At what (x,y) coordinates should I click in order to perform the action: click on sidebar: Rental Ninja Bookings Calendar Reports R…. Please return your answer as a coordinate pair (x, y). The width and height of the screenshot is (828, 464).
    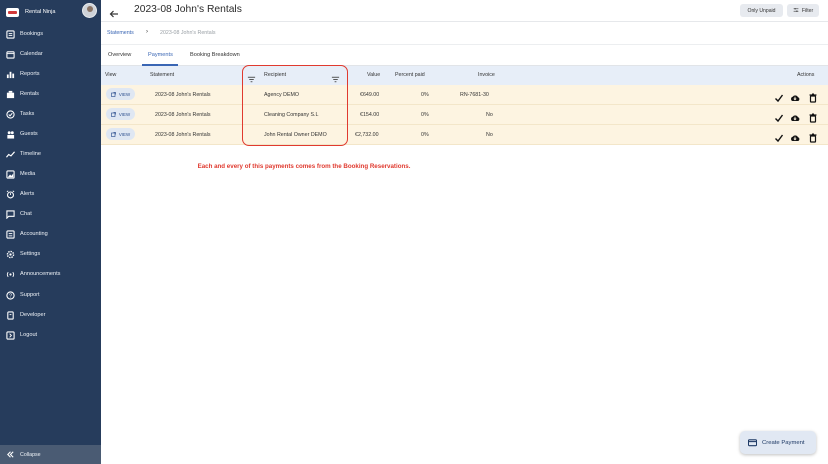
    Looking at the image, I should click on (50, 232).